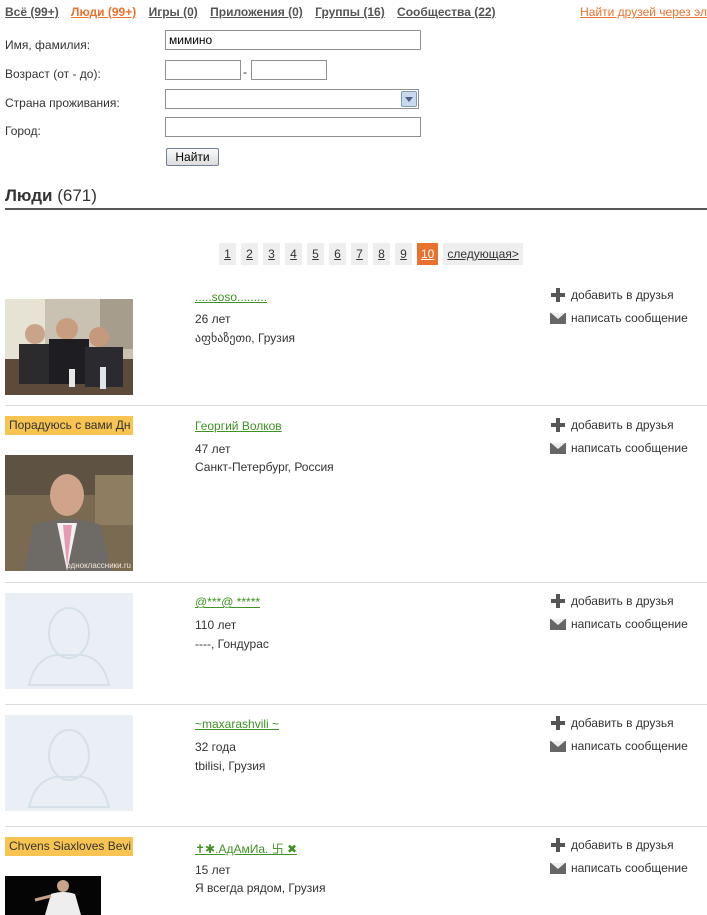 This screenshot has width=707, height=915. I want to click on page-link-7: 7, so click(359, 254).